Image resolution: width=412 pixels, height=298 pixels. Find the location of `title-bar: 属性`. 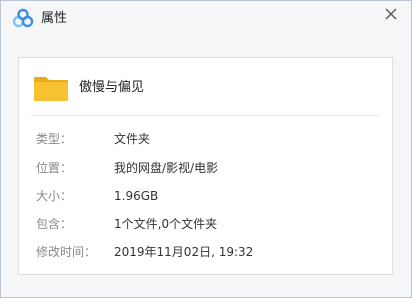

title-bar: 属性 is located at coordinates (206, 19).